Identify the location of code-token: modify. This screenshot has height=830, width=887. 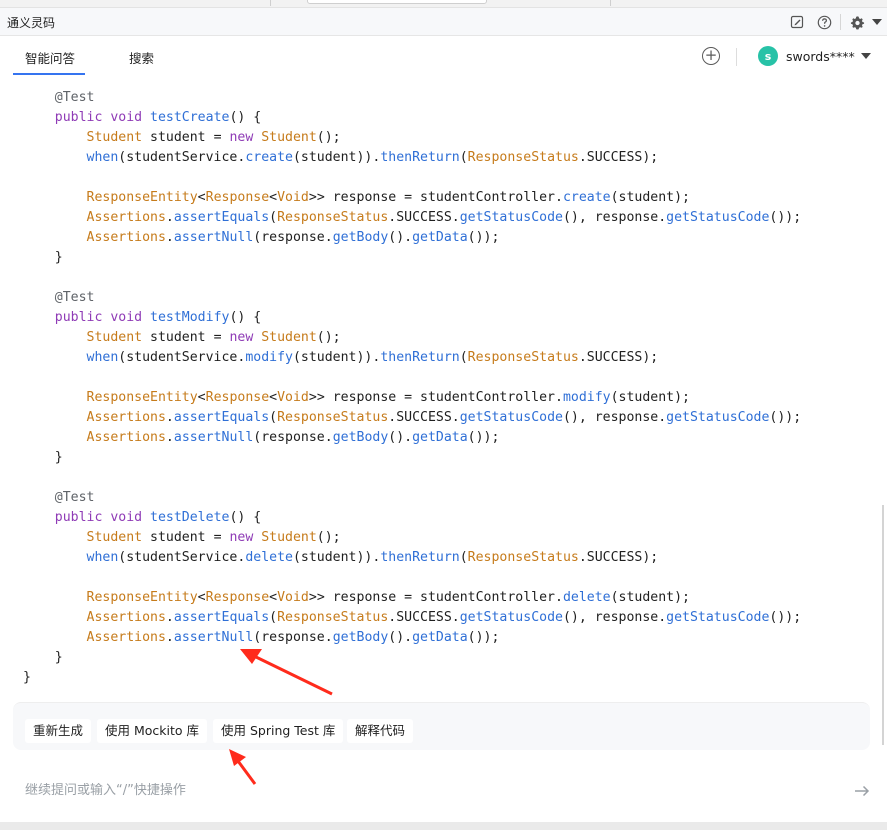
(269, 357).